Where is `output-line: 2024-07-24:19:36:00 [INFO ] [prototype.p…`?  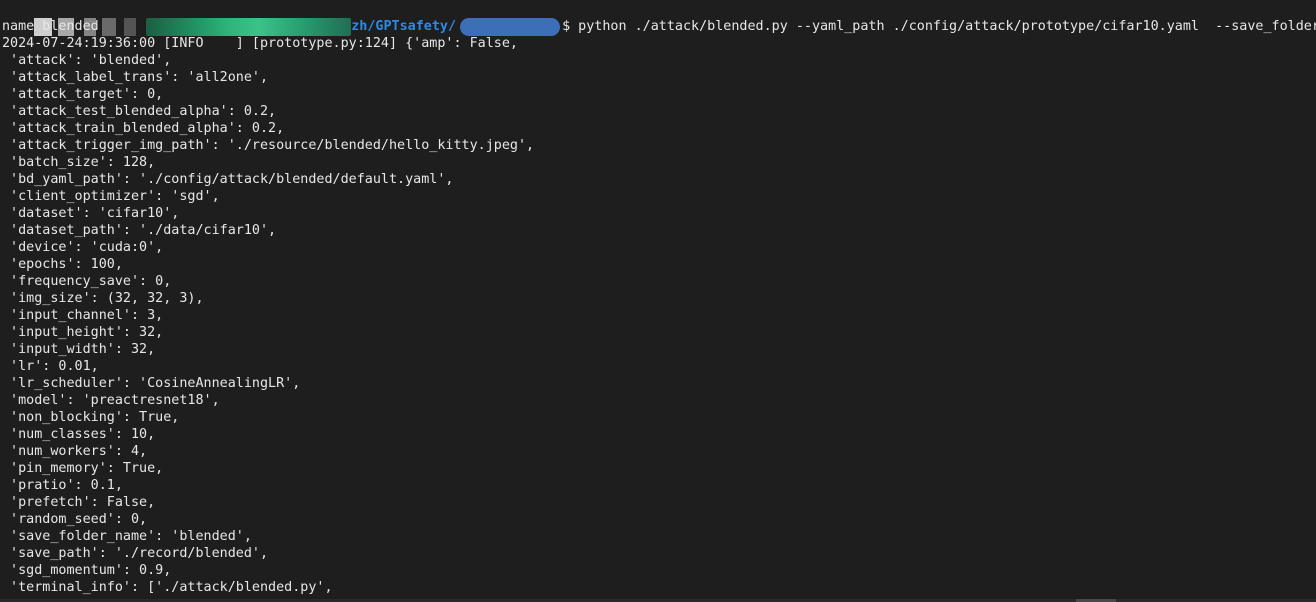 output-line: 2024-07-24:19:36:00 [INFO ] [prototype.p… is located at coordinates (260, 43).